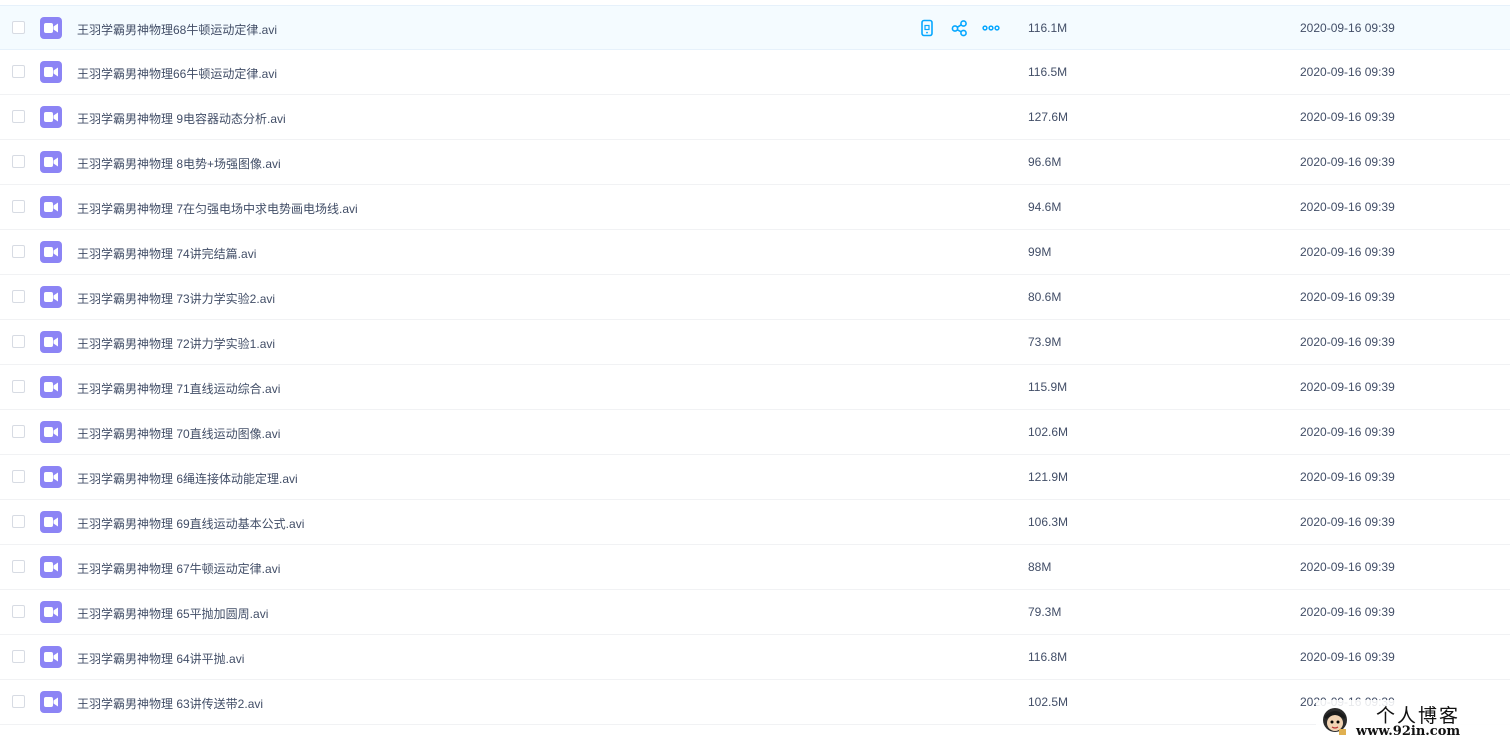  What do you see at coordinates (1048, 477) in the screenshot?
I see `file-size: 121.9M` at bounding box center [1048, 477].